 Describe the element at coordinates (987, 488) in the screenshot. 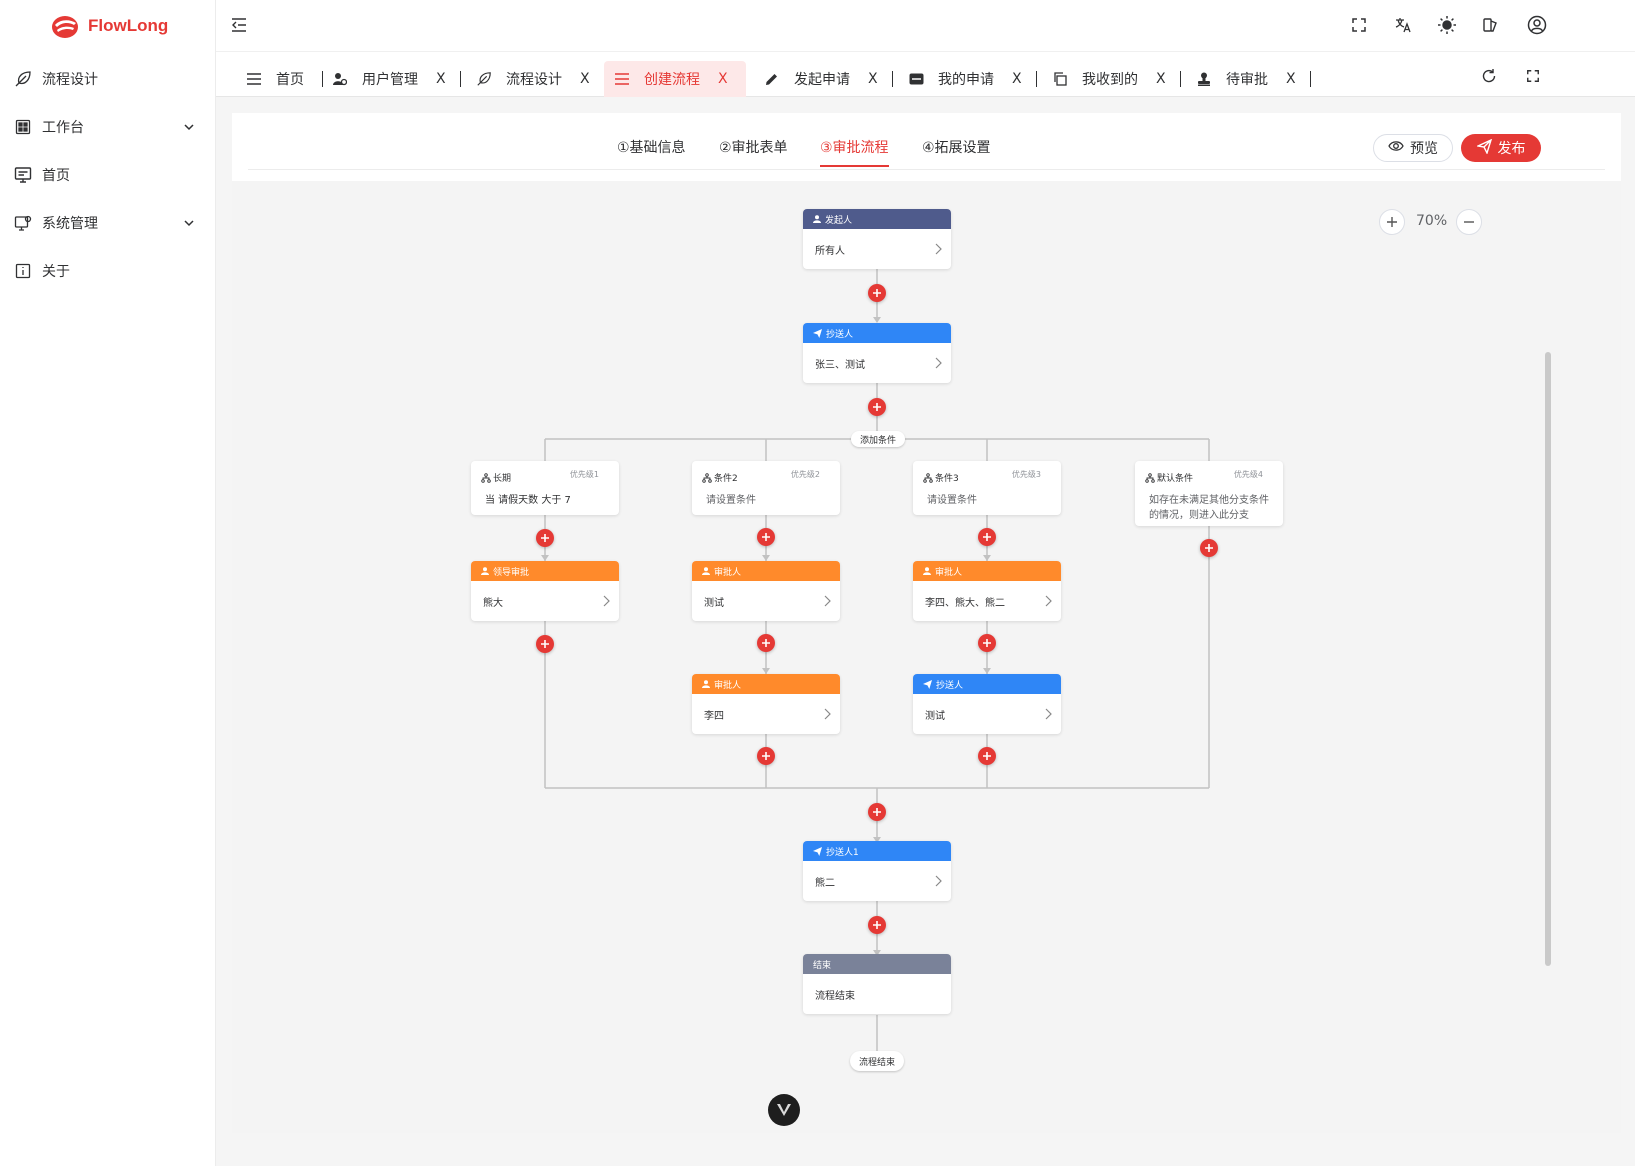

I see `condition-box: 条件3 优先级3 请设置条件` at that location.